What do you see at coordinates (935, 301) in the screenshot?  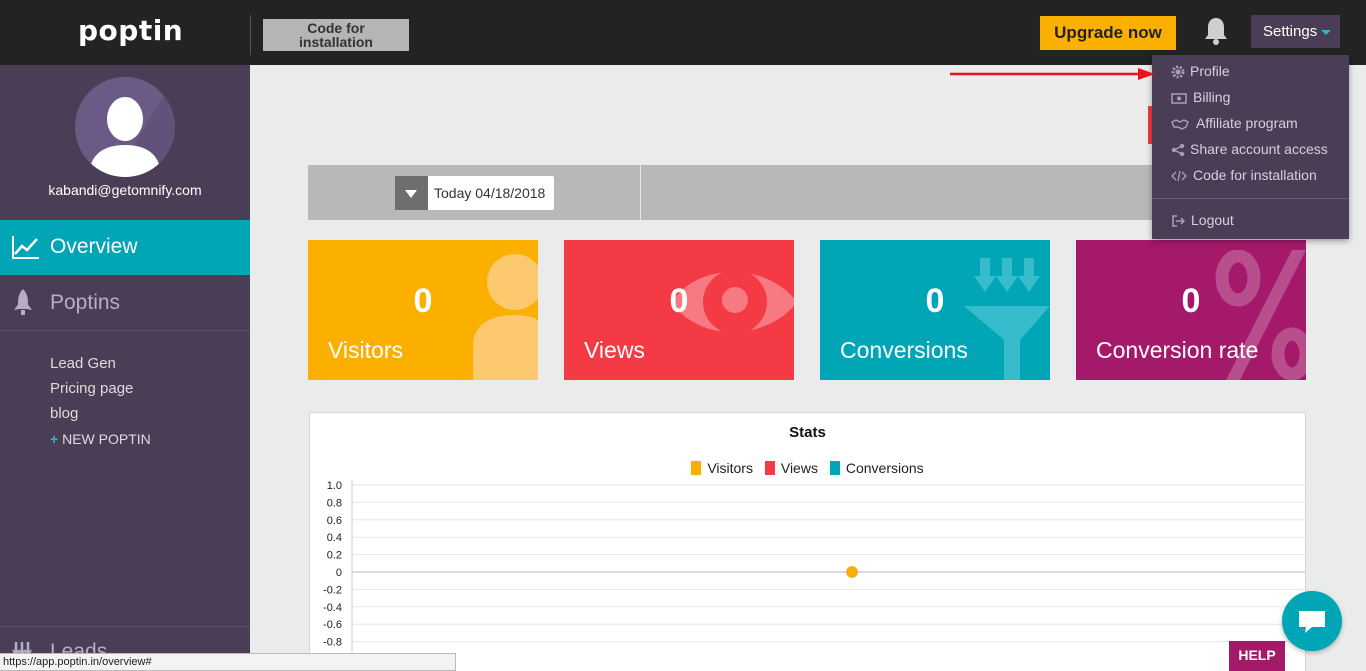 I see `conversions-count: 0` at bounding box center [935, 301].